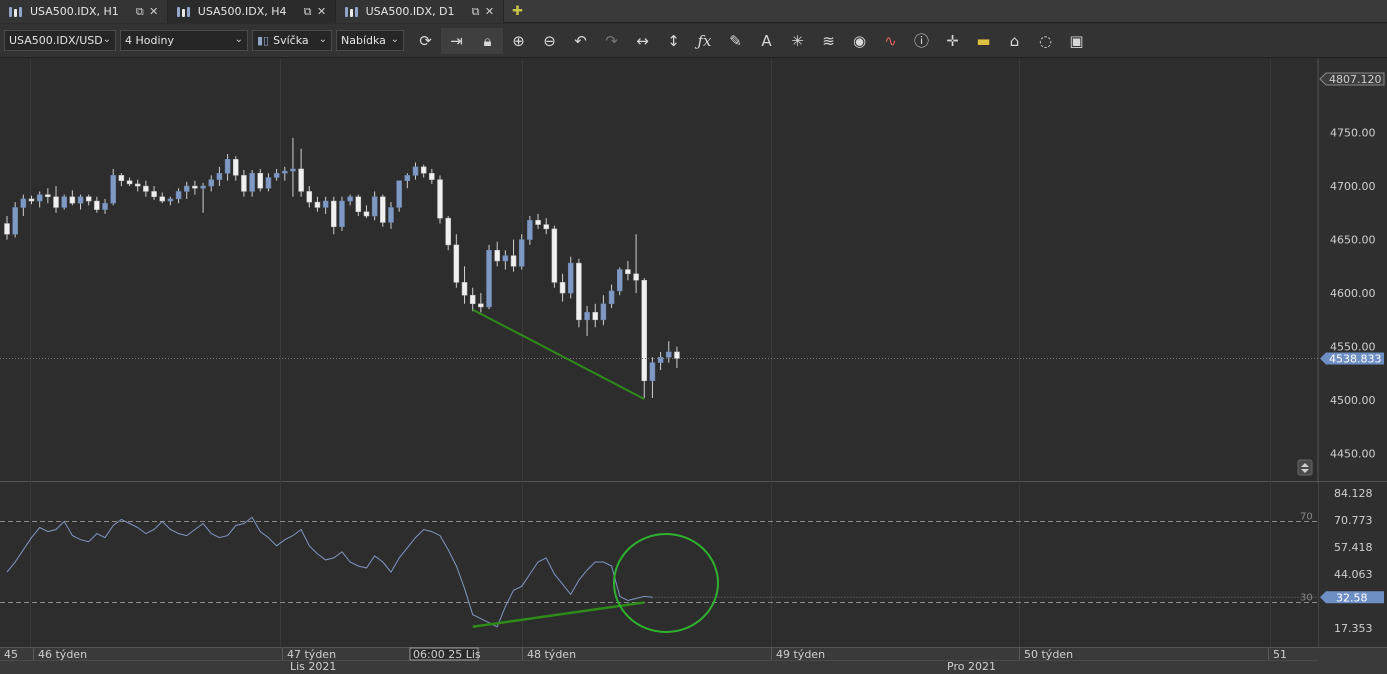 The height and width of the screenshot is (674, 1387). I want to click on redo-icon: ↷, so click(611, 41).